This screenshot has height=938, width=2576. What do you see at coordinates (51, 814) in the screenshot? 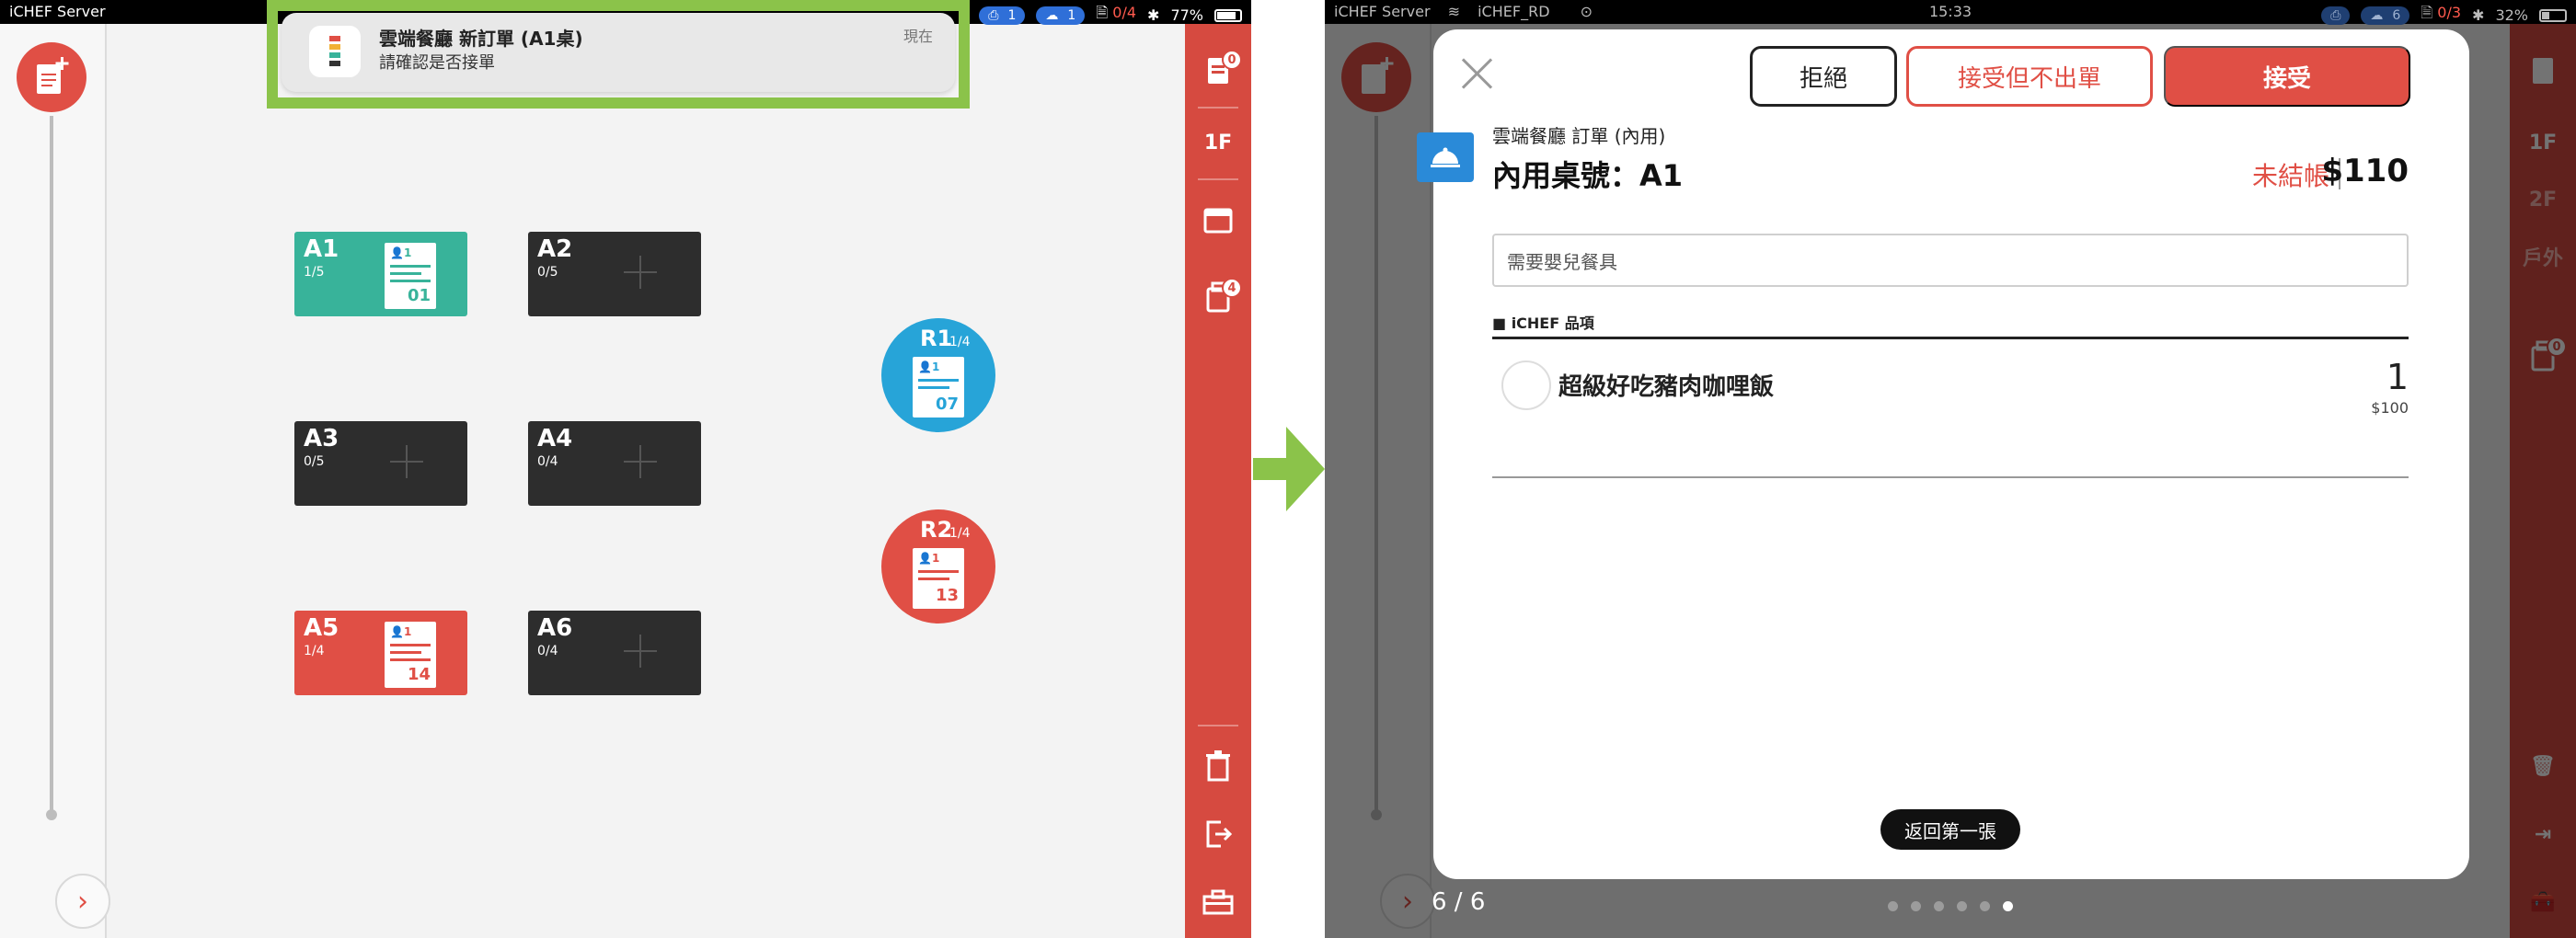
I see `timeline-handle` at bounding box center [51, 814].